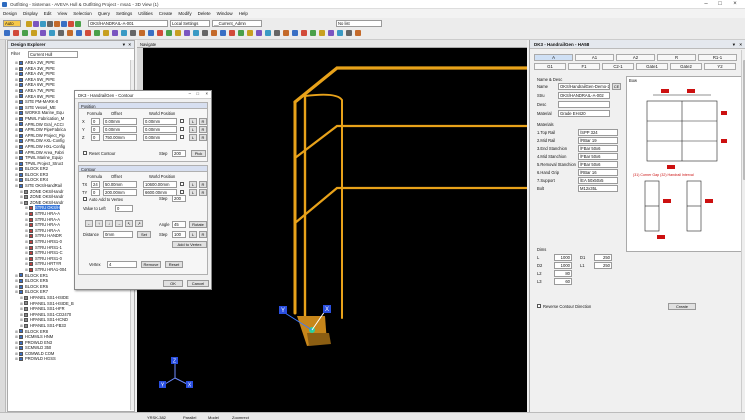 This screenshot has height=420, width=745. What do you see at coordinates (190, 93) in the screenshot?
I see `dialog-minimize-icon: –` at bounding box center [190, 93].